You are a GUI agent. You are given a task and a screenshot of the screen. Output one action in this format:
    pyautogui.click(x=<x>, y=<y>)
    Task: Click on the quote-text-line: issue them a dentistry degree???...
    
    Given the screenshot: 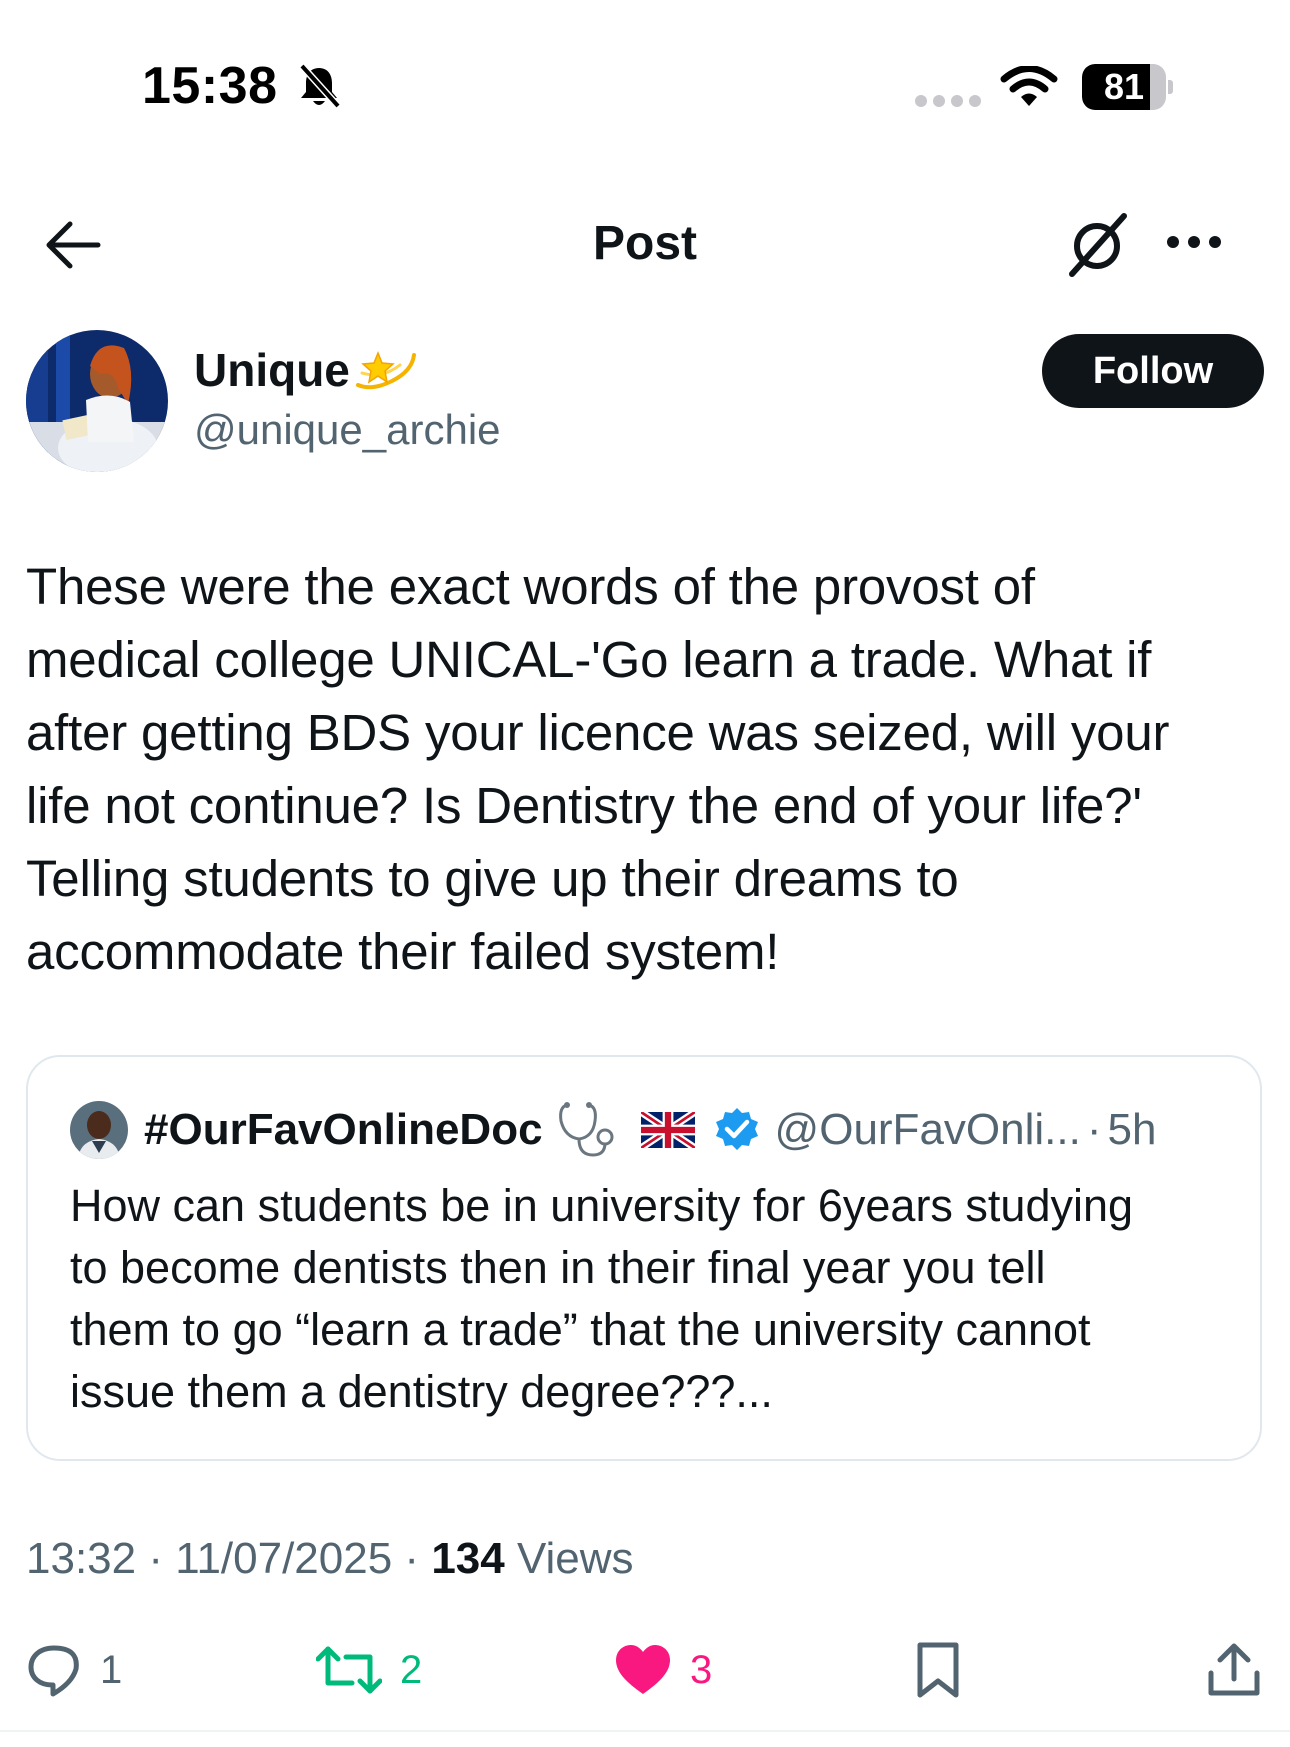 What is the action you would take?
    pyautogui.click(x=421, y=1391)
    